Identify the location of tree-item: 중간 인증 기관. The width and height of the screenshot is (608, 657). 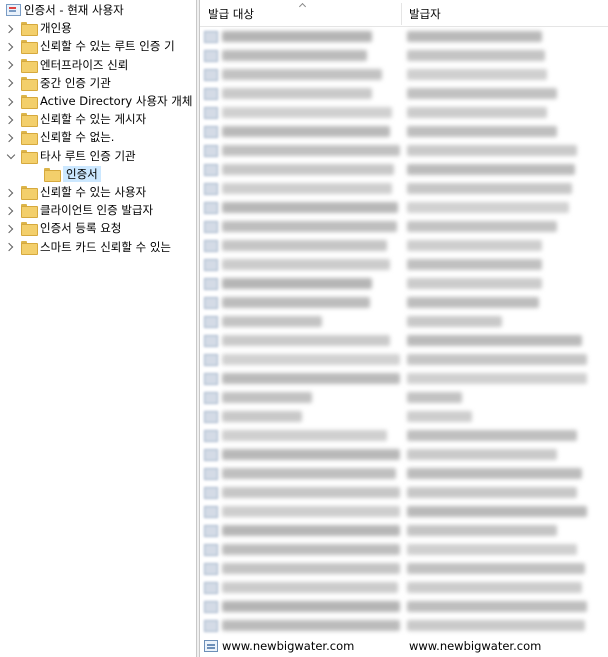
(58, 83).